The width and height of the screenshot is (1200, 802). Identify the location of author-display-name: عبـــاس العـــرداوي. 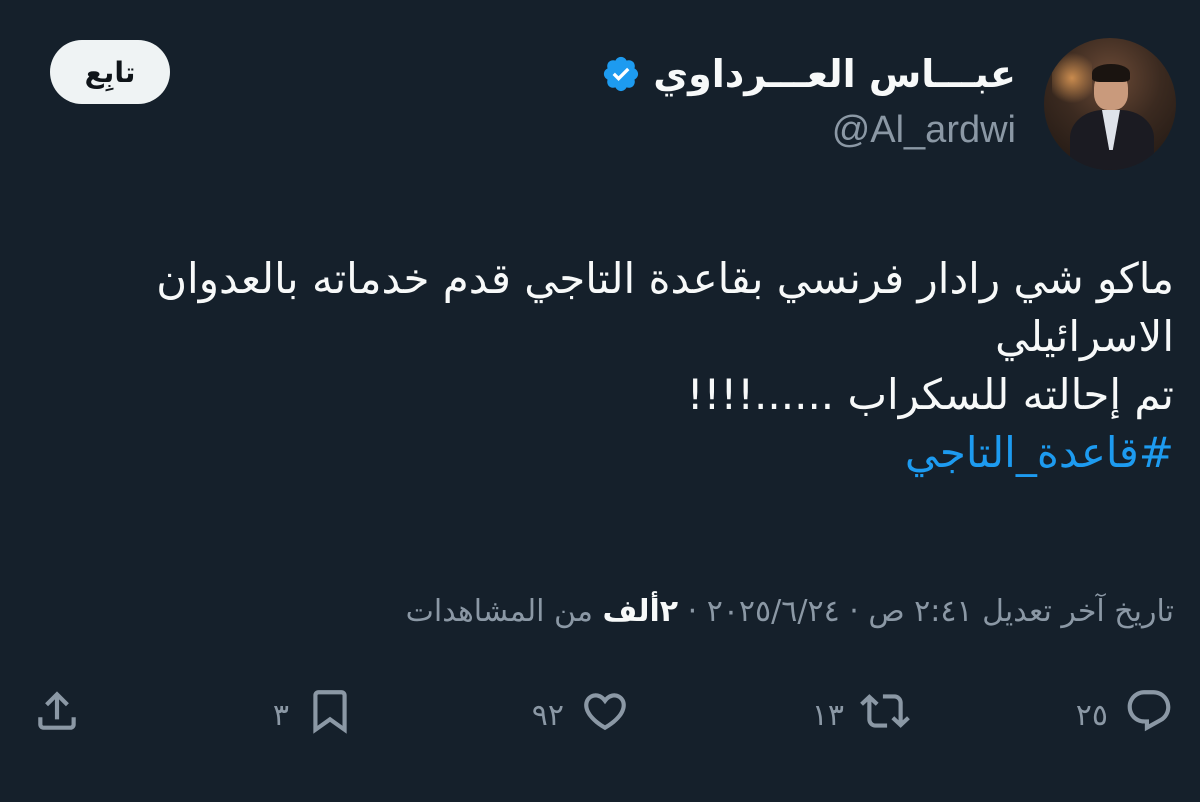
(834, 74).